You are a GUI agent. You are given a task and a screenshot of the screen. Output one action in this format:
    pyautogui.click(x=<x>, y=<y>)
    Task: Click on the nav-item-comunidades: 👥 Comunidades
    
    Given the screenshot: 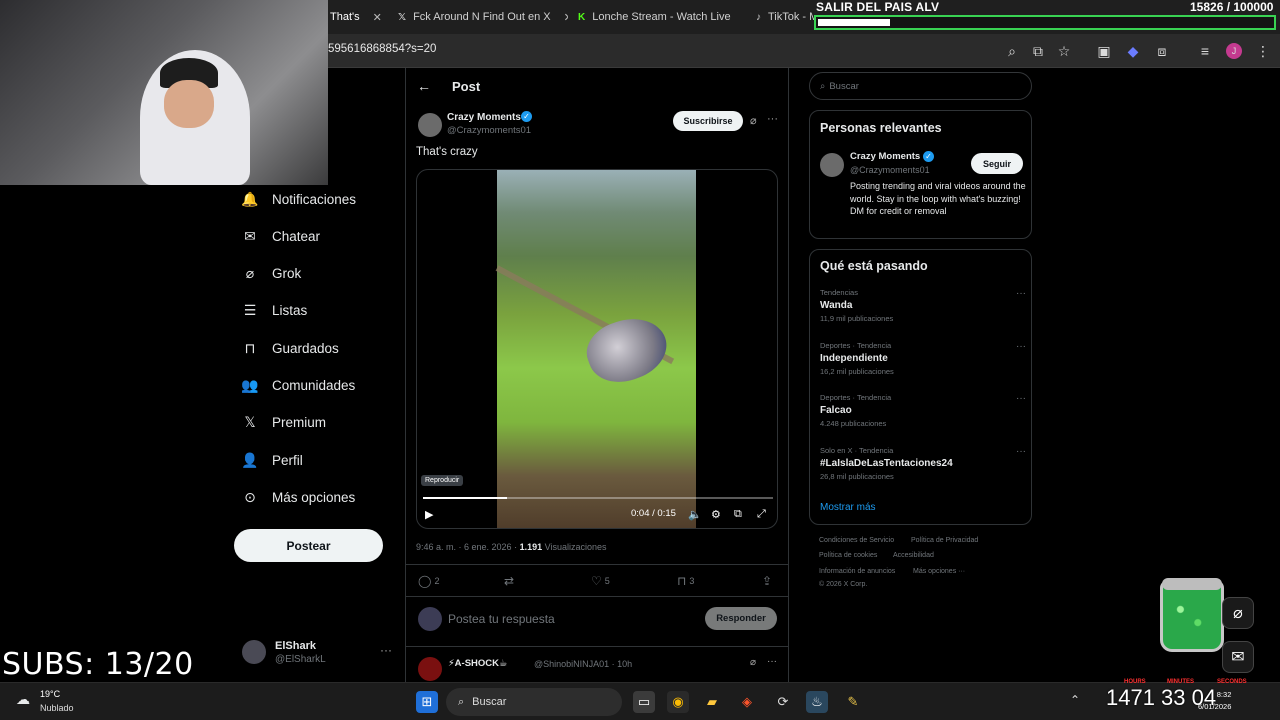 What is the action you would take?
    pyautogui.click(x=298, y=385)
    